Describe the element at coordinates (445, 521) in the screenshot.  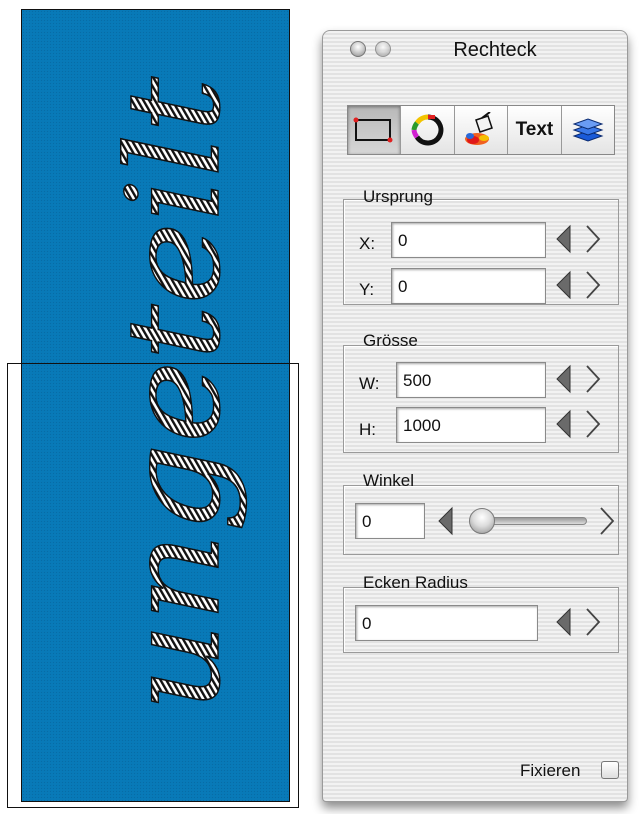
I see `angle-decrement-arrow-icon` at that location.